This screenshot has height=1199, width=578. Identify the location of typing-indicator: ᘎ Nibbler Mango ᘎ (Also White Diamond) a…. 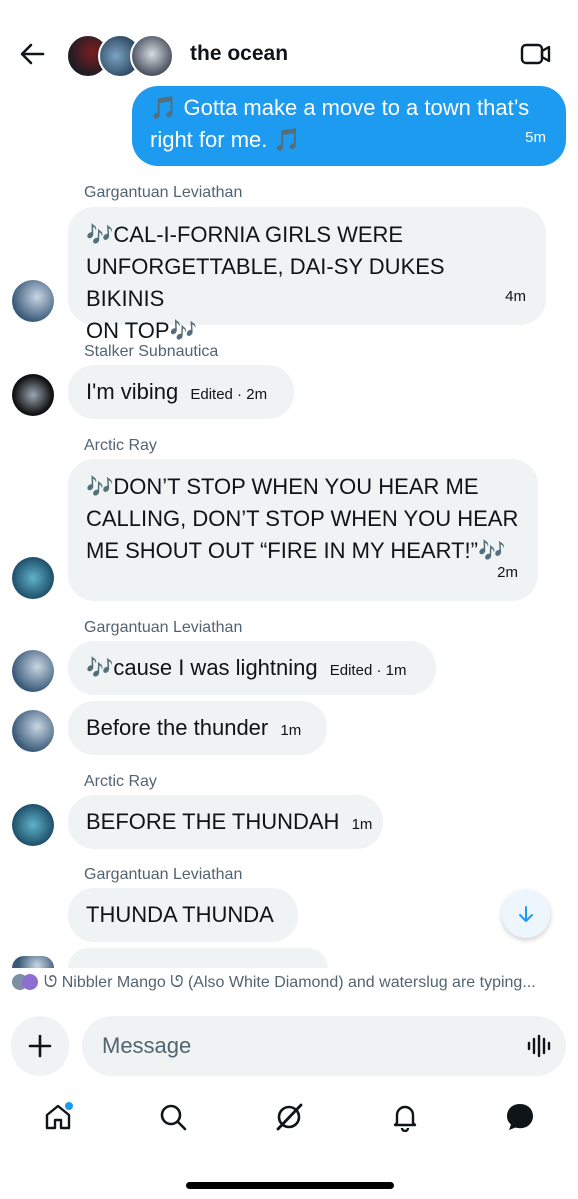
(274, 985).